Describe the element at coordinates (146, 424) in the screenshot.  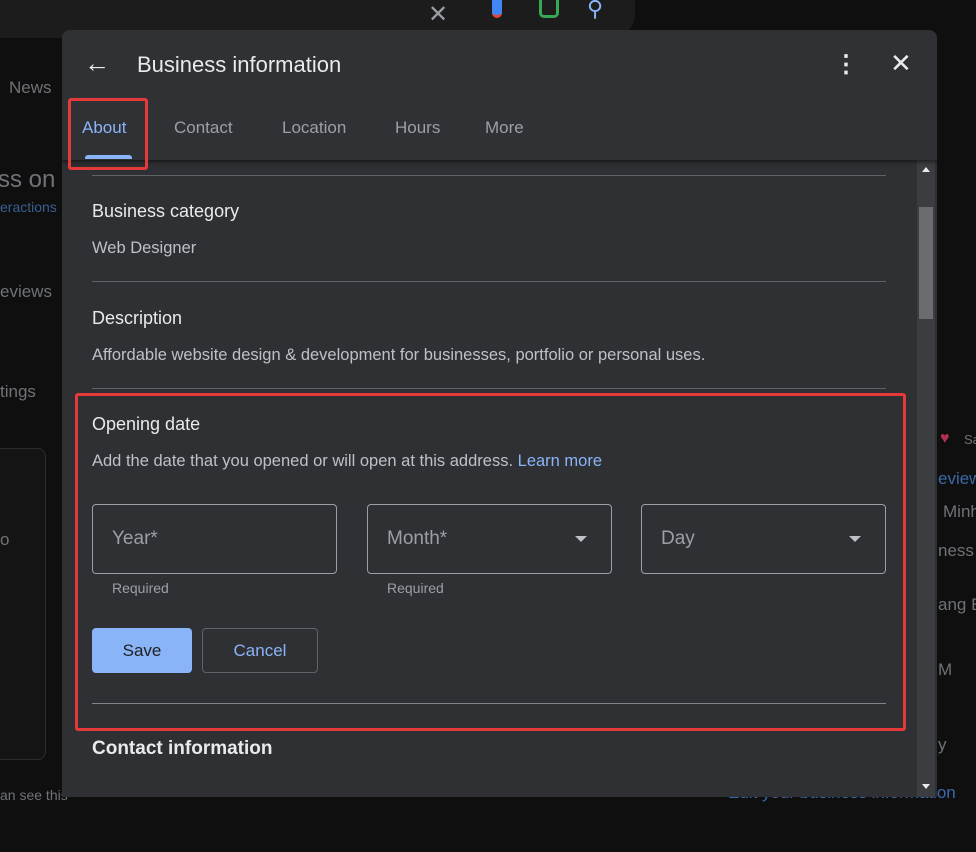
I see `opening-date-label: Opening date` at that location.